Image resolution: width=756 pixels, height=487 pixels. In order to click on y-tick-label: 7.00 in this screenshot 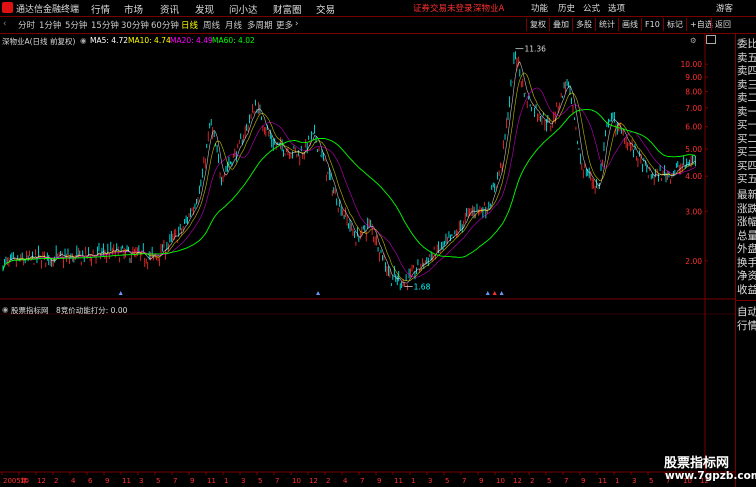, I will do `click(693, 108)`.